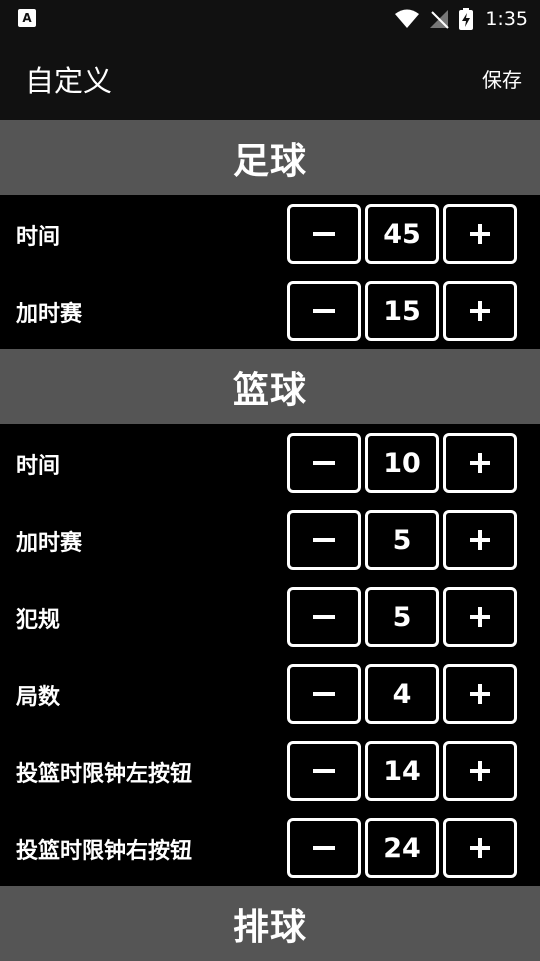 This screenshot has height=961, width=540. What do you see at coordinates (270, 233) in the screenshot?
I see `setting-row: 时间 45` at bounding box center [270, 233].